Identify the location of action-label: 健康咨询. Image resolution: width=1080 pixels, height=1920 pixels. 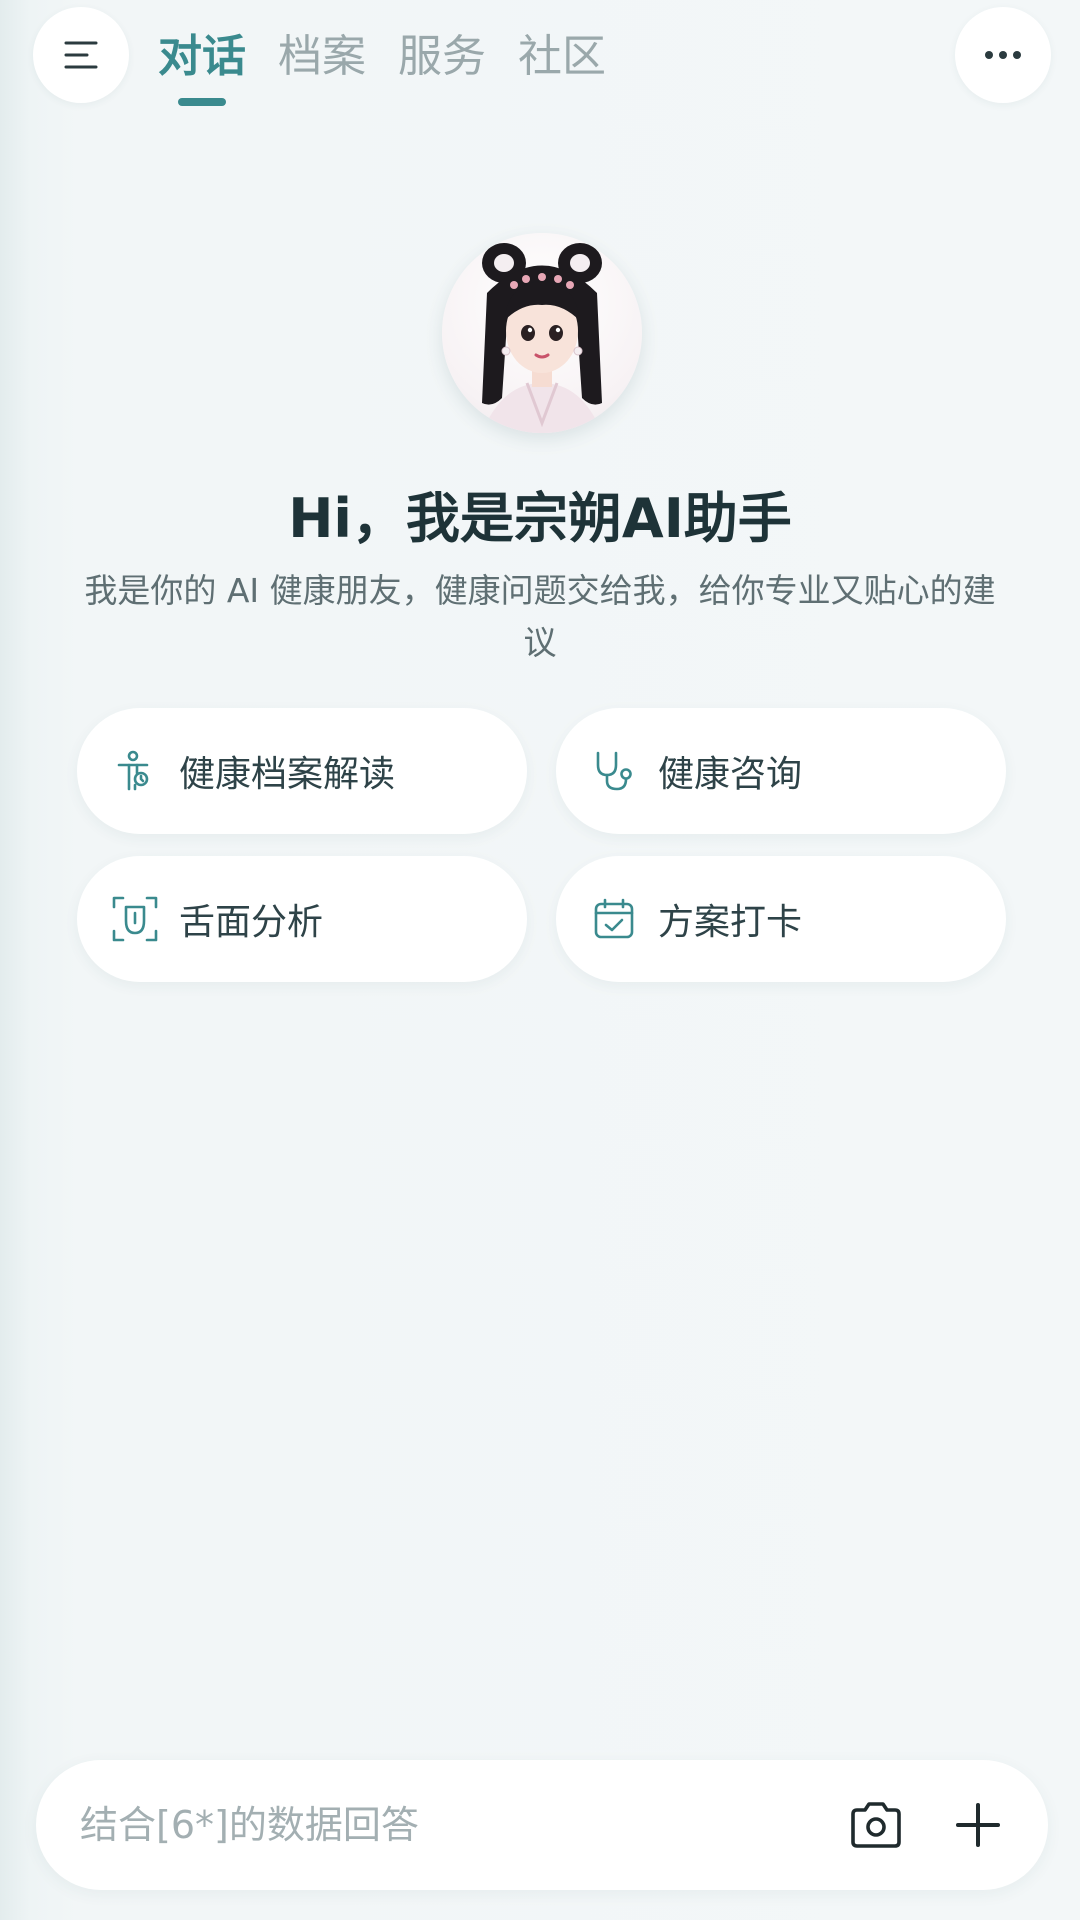
(730, 774).